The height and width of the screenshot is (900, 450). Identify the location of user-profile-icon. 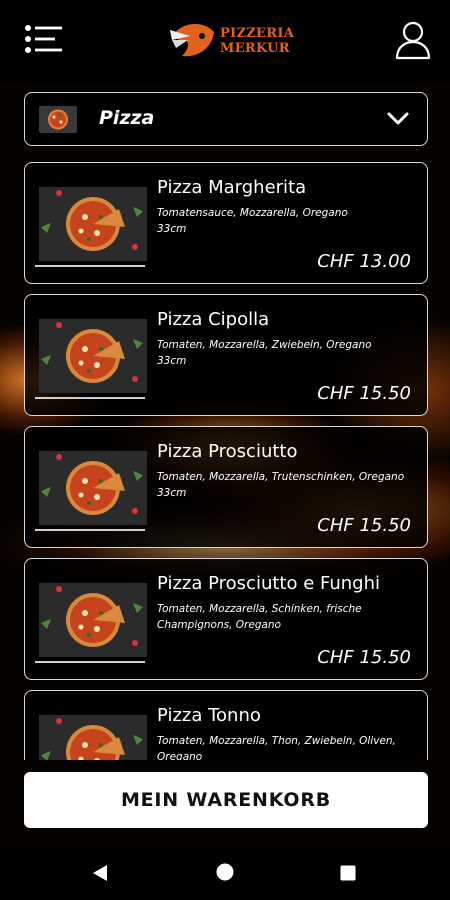
(413, 40).